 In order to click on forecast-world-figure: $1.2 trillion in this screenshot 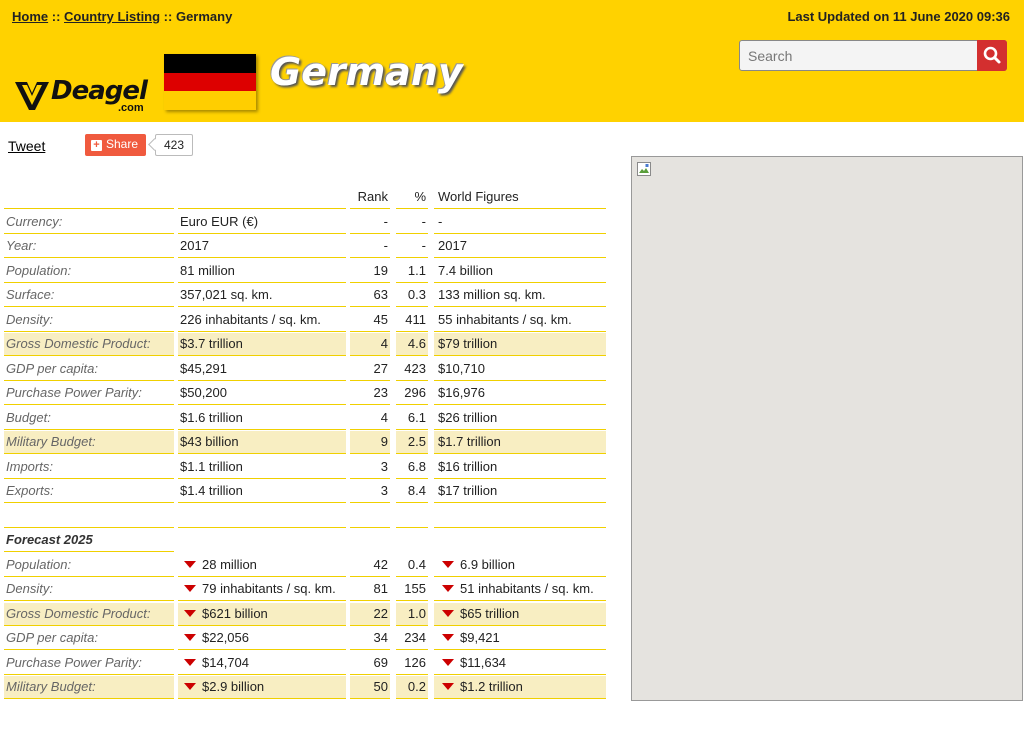, I will do `click(520, 687)`.